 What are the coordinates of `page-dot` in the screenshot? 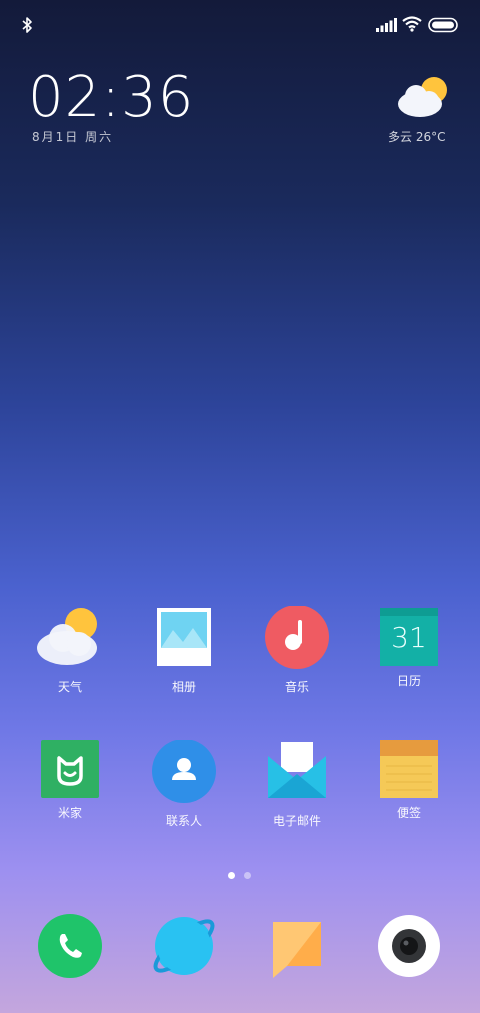 It's located at (247, 875).